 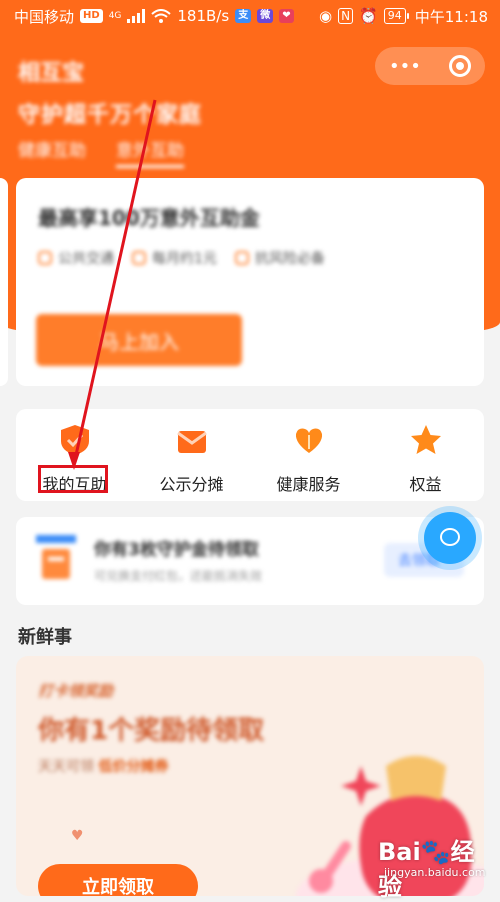 What do you see at coordinates (243, 16) in the screenshot?
I see `app-notification-icon: 支` at bounding box center [243, 16].